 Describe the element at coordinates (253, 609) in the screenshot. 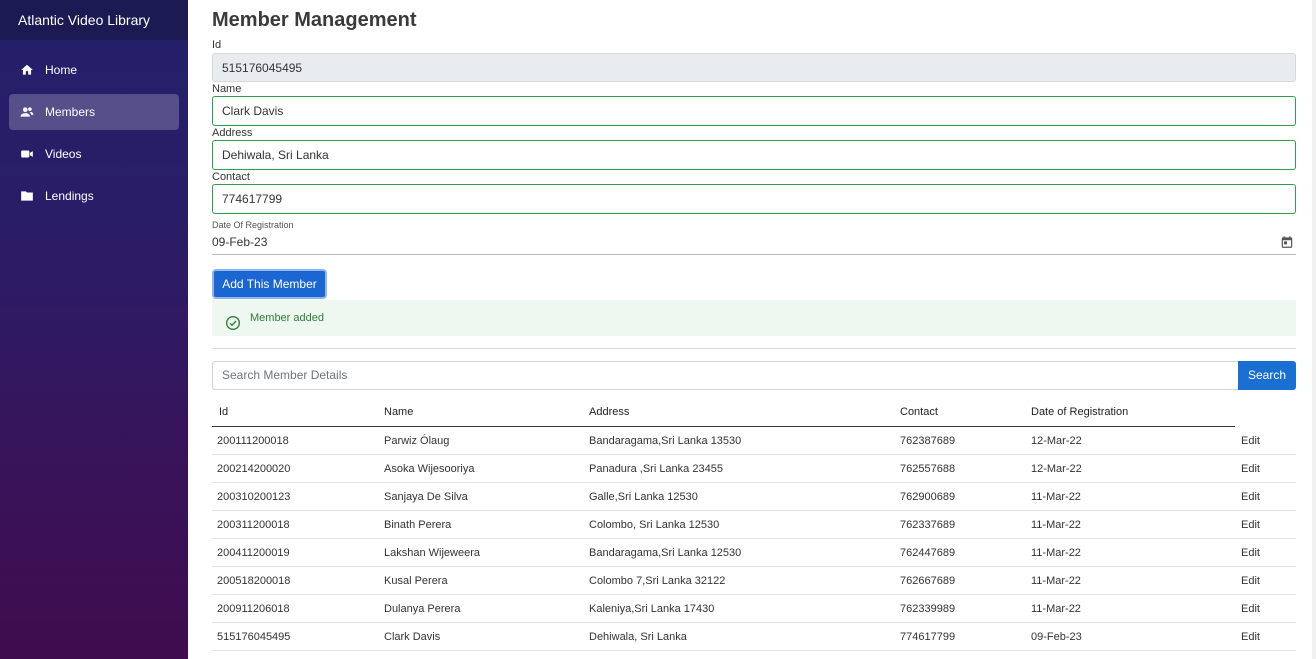

I see `cell-id: 200911206018` at that location.